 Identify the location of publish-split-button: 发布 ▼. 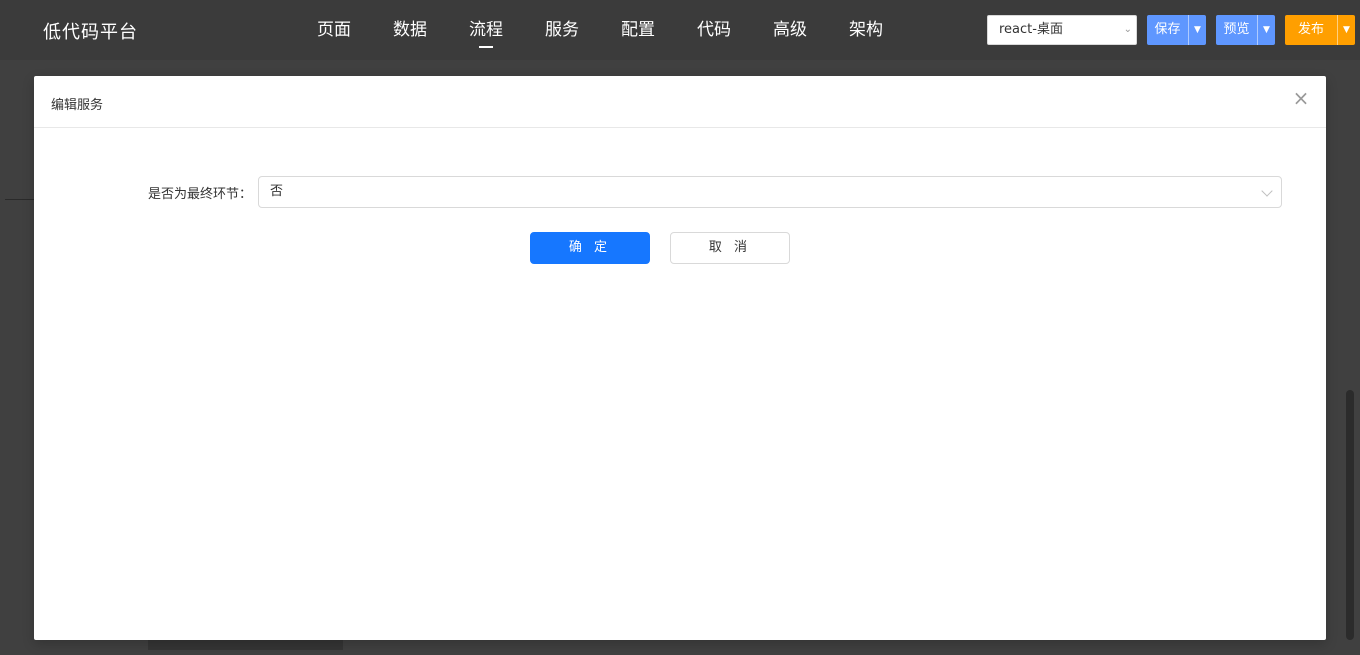
(1320, 30).